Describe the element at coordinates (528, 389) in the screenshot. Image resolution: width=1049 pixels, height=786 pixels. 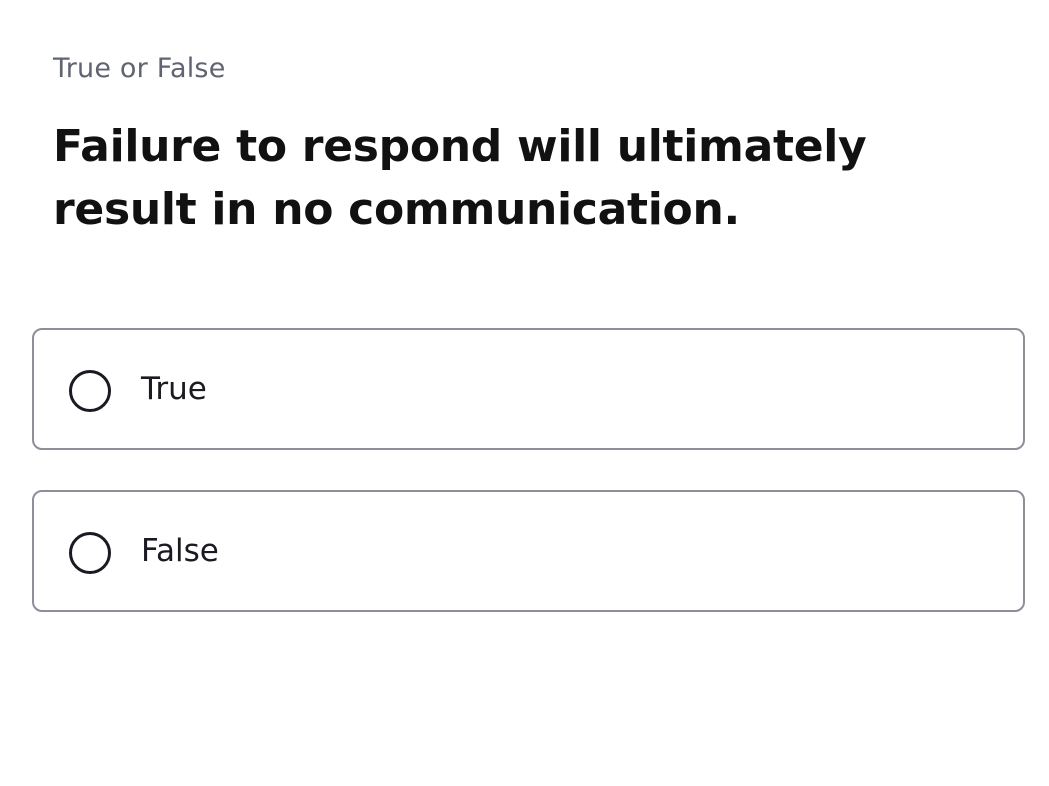
I see `option-true: True` at that location.